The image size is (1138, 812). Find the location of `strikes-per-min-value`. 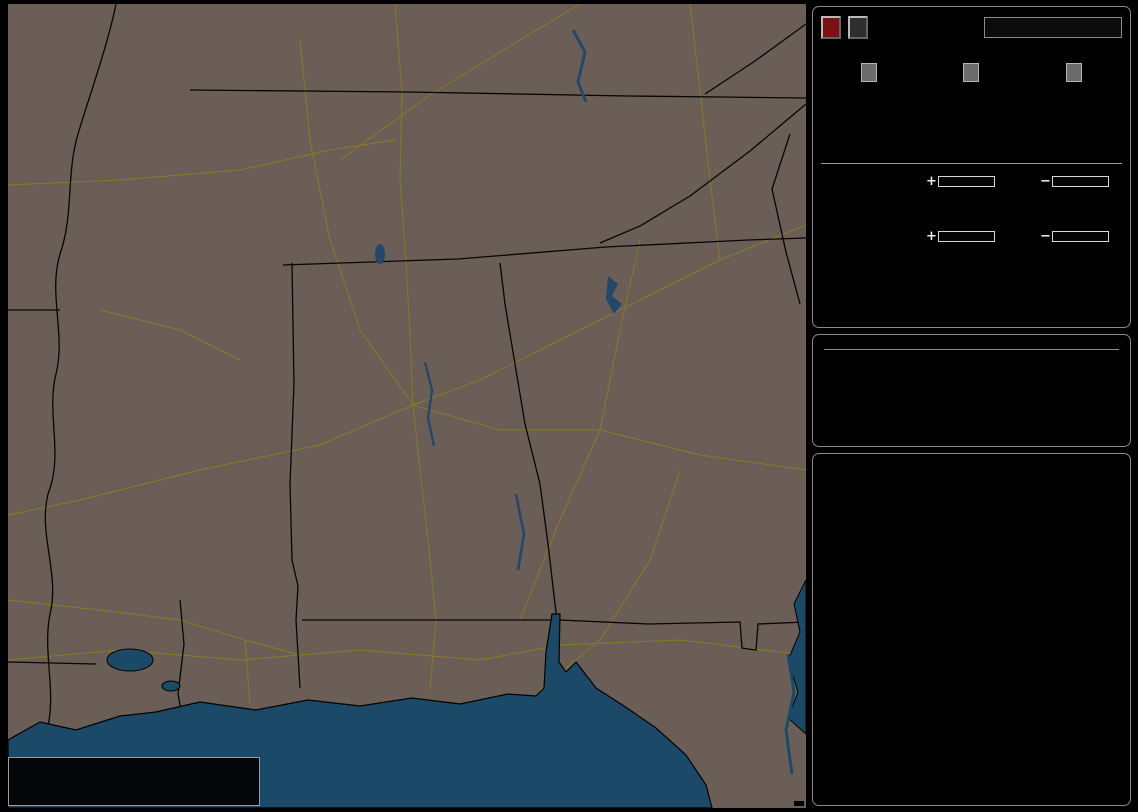

strikes-per-min-value is located at coordinates (869, 108).